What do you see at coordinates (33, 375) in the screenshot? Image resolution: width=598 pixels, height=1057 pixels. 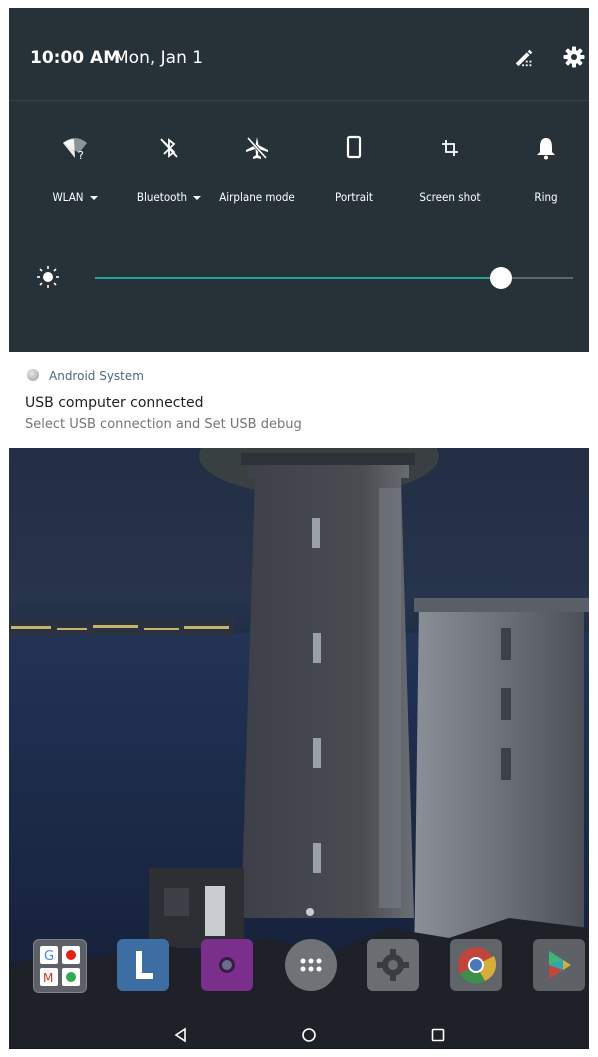 I see `android-system-icon` at bounding box center [33, 375].